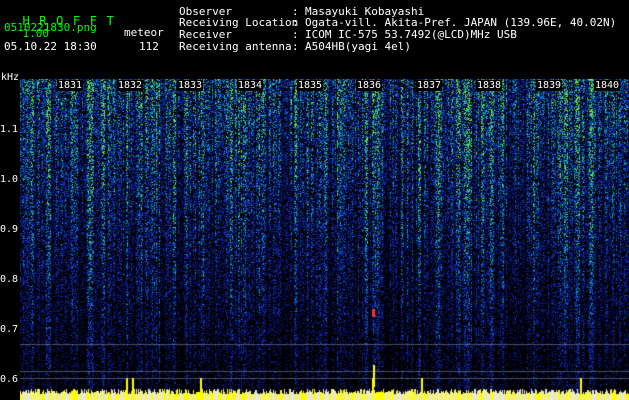  Describe the element at coordinates (369, 85) in the screenshot. I see `time-tick-label: 1836` at that location.